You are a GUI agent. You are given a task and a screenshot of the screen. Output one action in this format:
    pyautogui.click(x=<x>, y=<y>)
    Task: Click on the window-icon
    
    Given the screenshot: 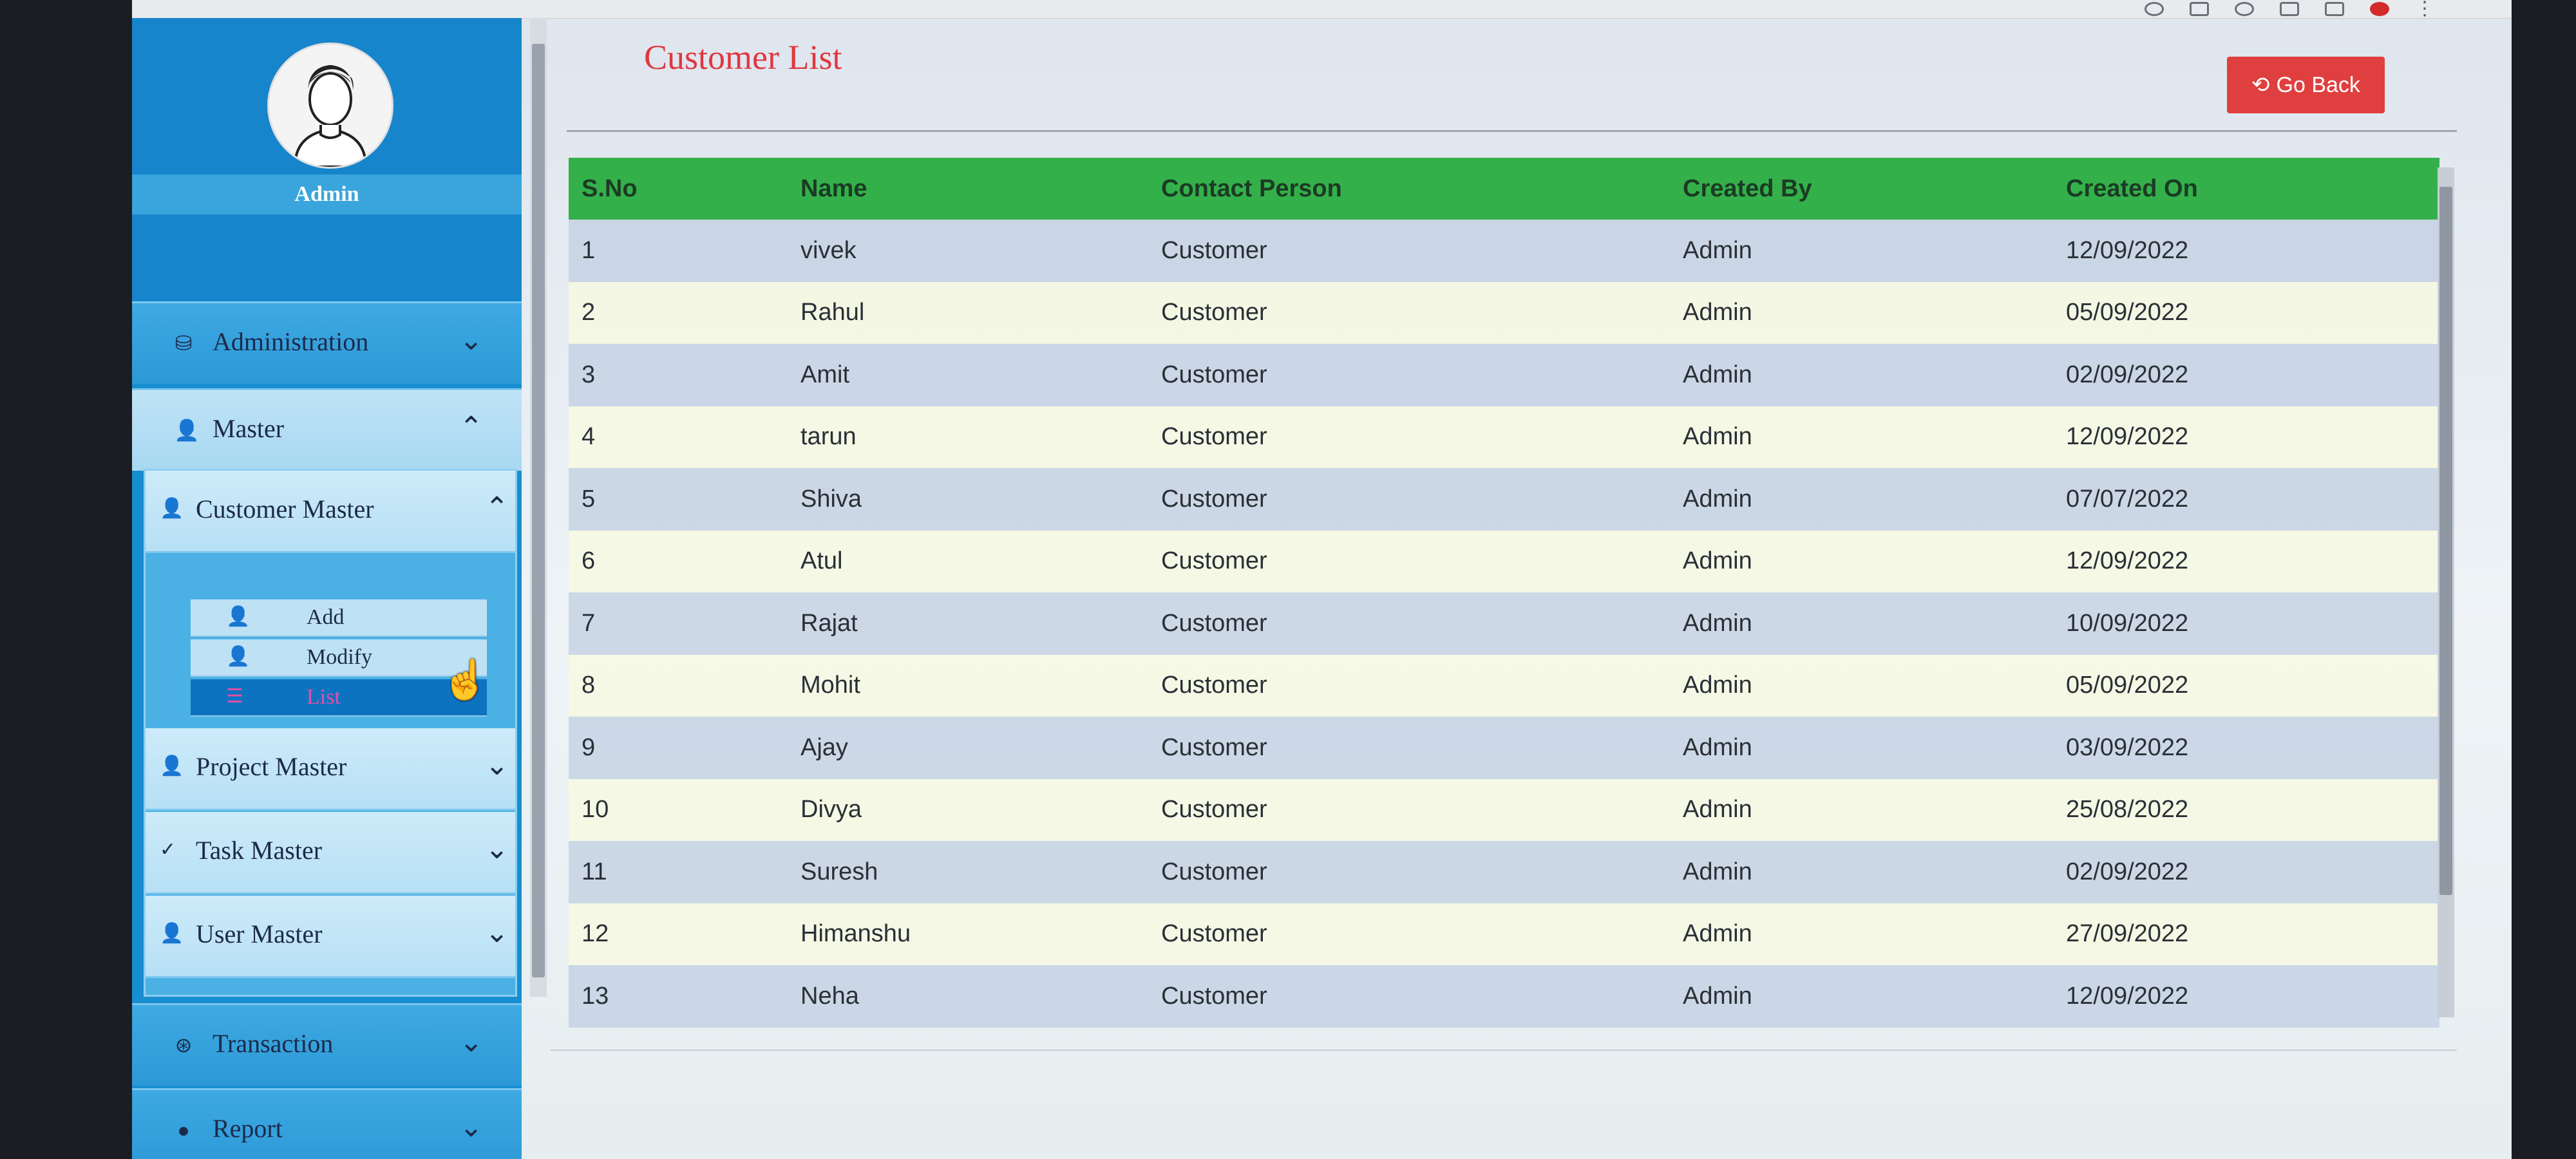 What is the action you would take?
    pyautogui.click(x=2334, y=9)
    